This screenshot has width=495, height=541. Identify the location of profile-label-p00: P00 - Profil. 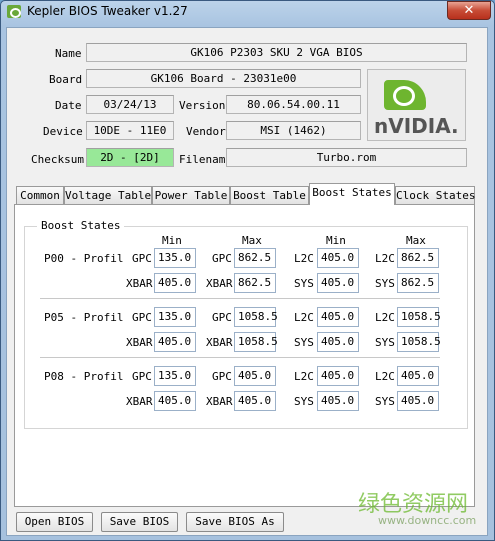
(84, 258).